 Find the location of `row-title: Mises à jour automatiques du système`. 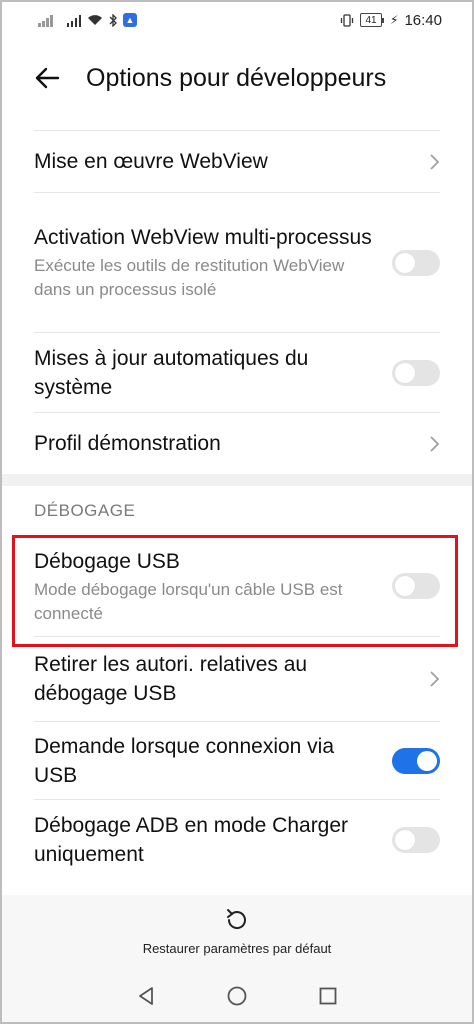

row-title: Mises à jour automatiques du système is located at coordinates (171, 372).